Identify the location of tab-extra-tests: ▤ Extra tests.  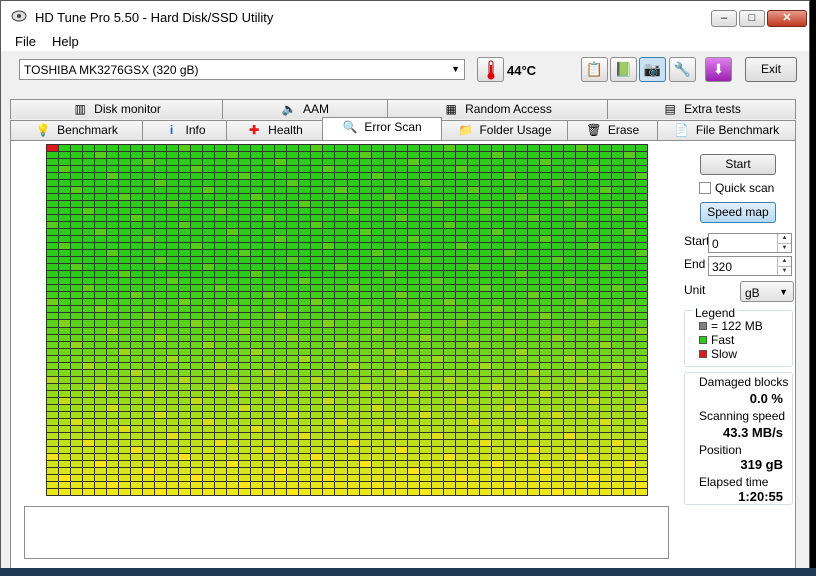
(701, 109).